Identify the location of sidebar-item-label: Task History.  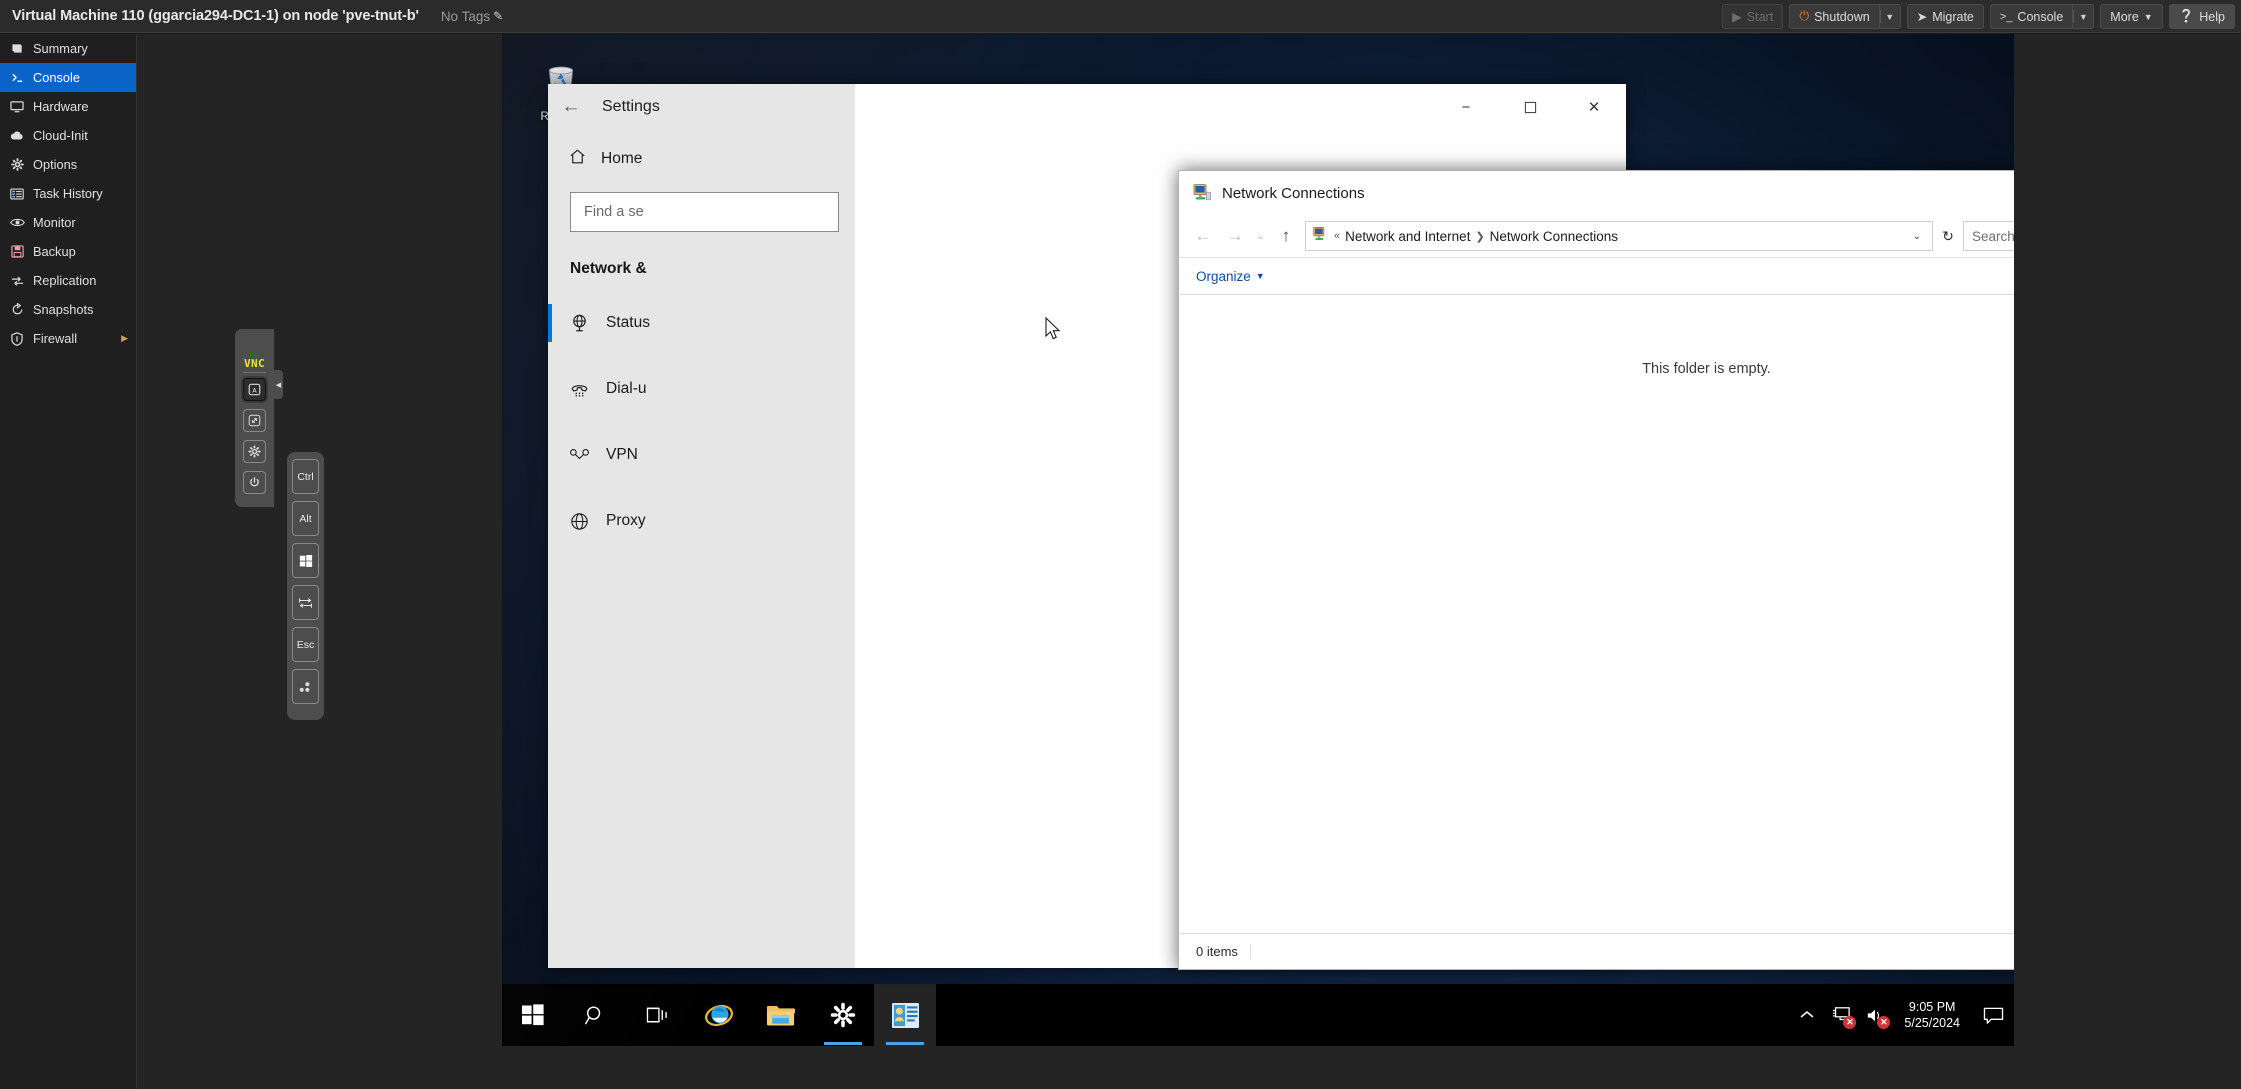
(68, 193).